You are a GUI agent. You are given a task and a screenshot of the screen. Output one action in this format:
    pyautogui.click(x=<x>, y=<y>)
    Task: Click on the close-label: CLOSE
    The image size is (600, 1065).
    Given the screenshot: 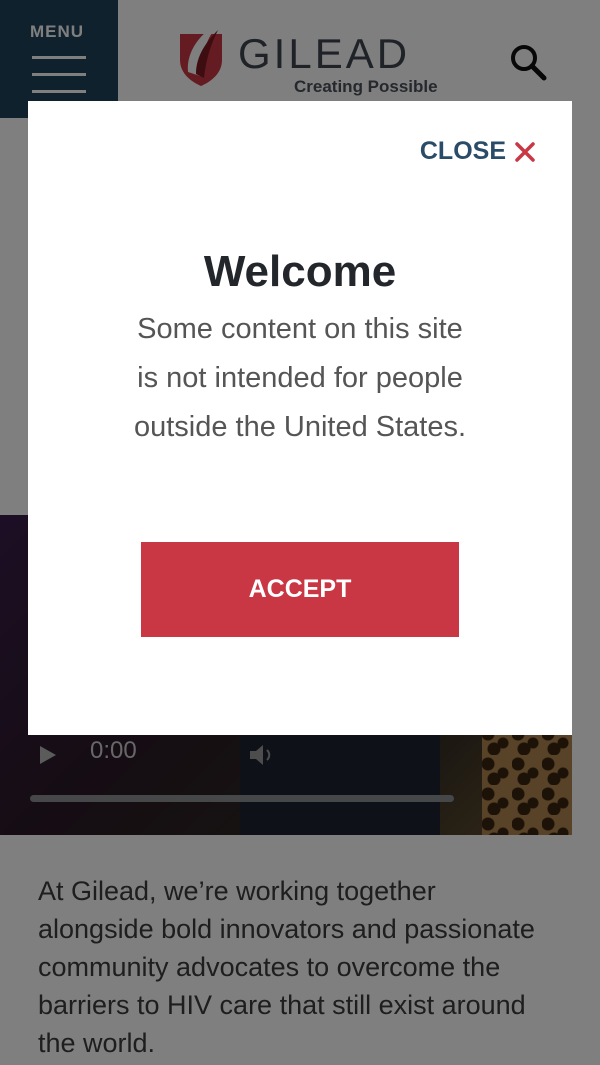 What is the action you would take?
    pyautogui.click(x=462, y=151)
    